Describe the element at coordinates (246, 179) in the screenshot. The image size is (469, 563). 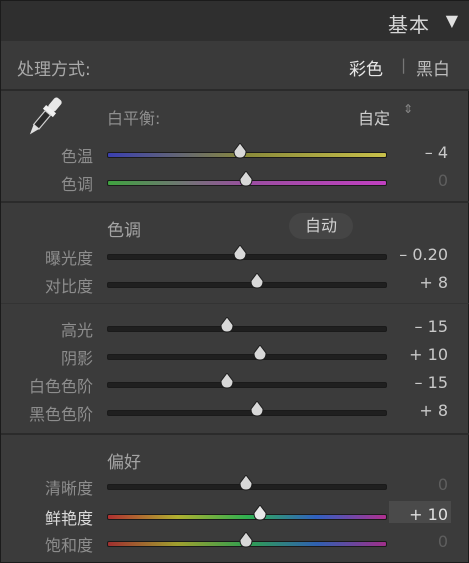
I see `tint-slider-thumb` at that location.